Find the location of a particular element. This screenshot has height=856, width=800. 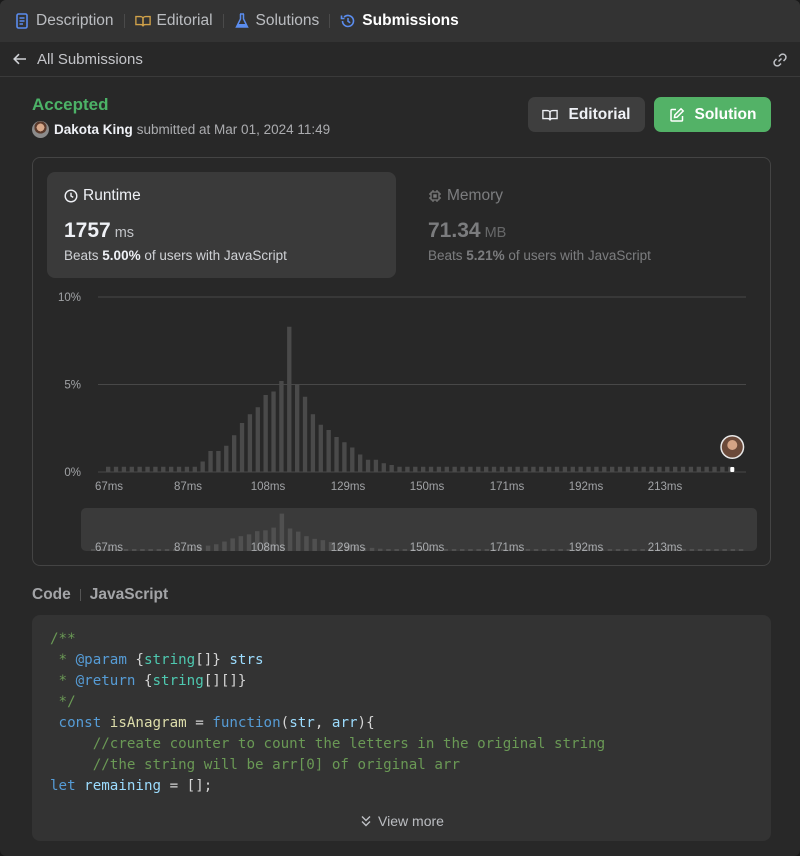

user-result-bar is located at coordinates (732, 469).